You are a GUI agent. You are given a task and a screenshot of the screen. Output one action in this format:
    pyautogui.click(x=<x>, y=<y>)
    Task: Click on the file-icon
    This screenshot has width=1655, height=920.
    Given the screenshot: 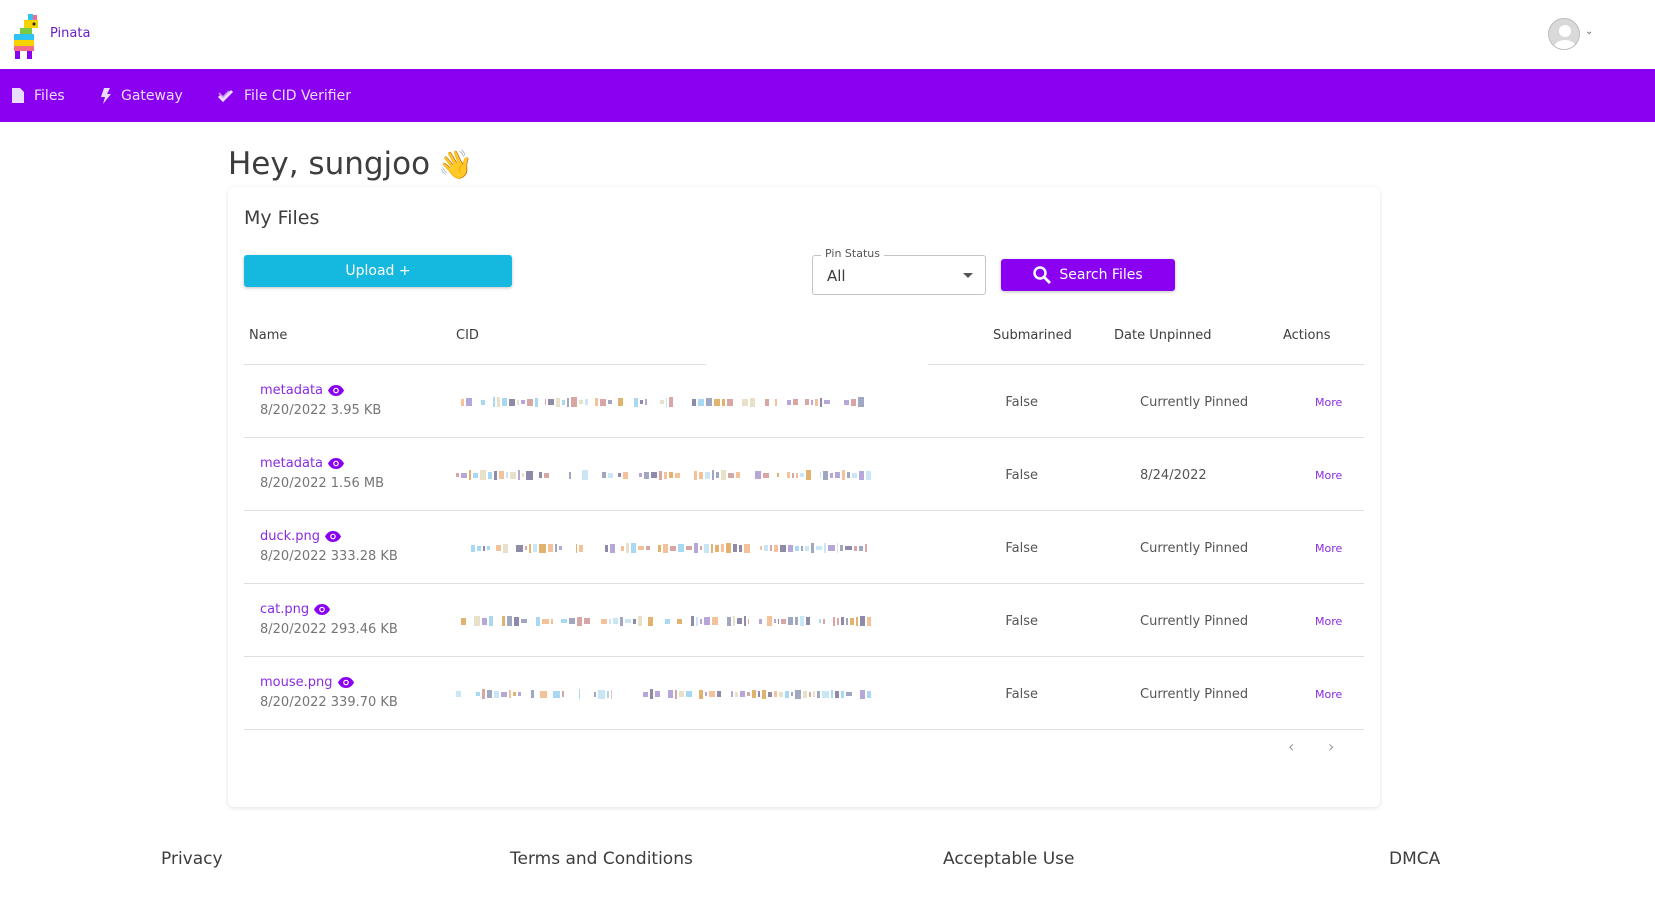 What is the action you would take?
    pyautogui.click(x=18, y=95)
    